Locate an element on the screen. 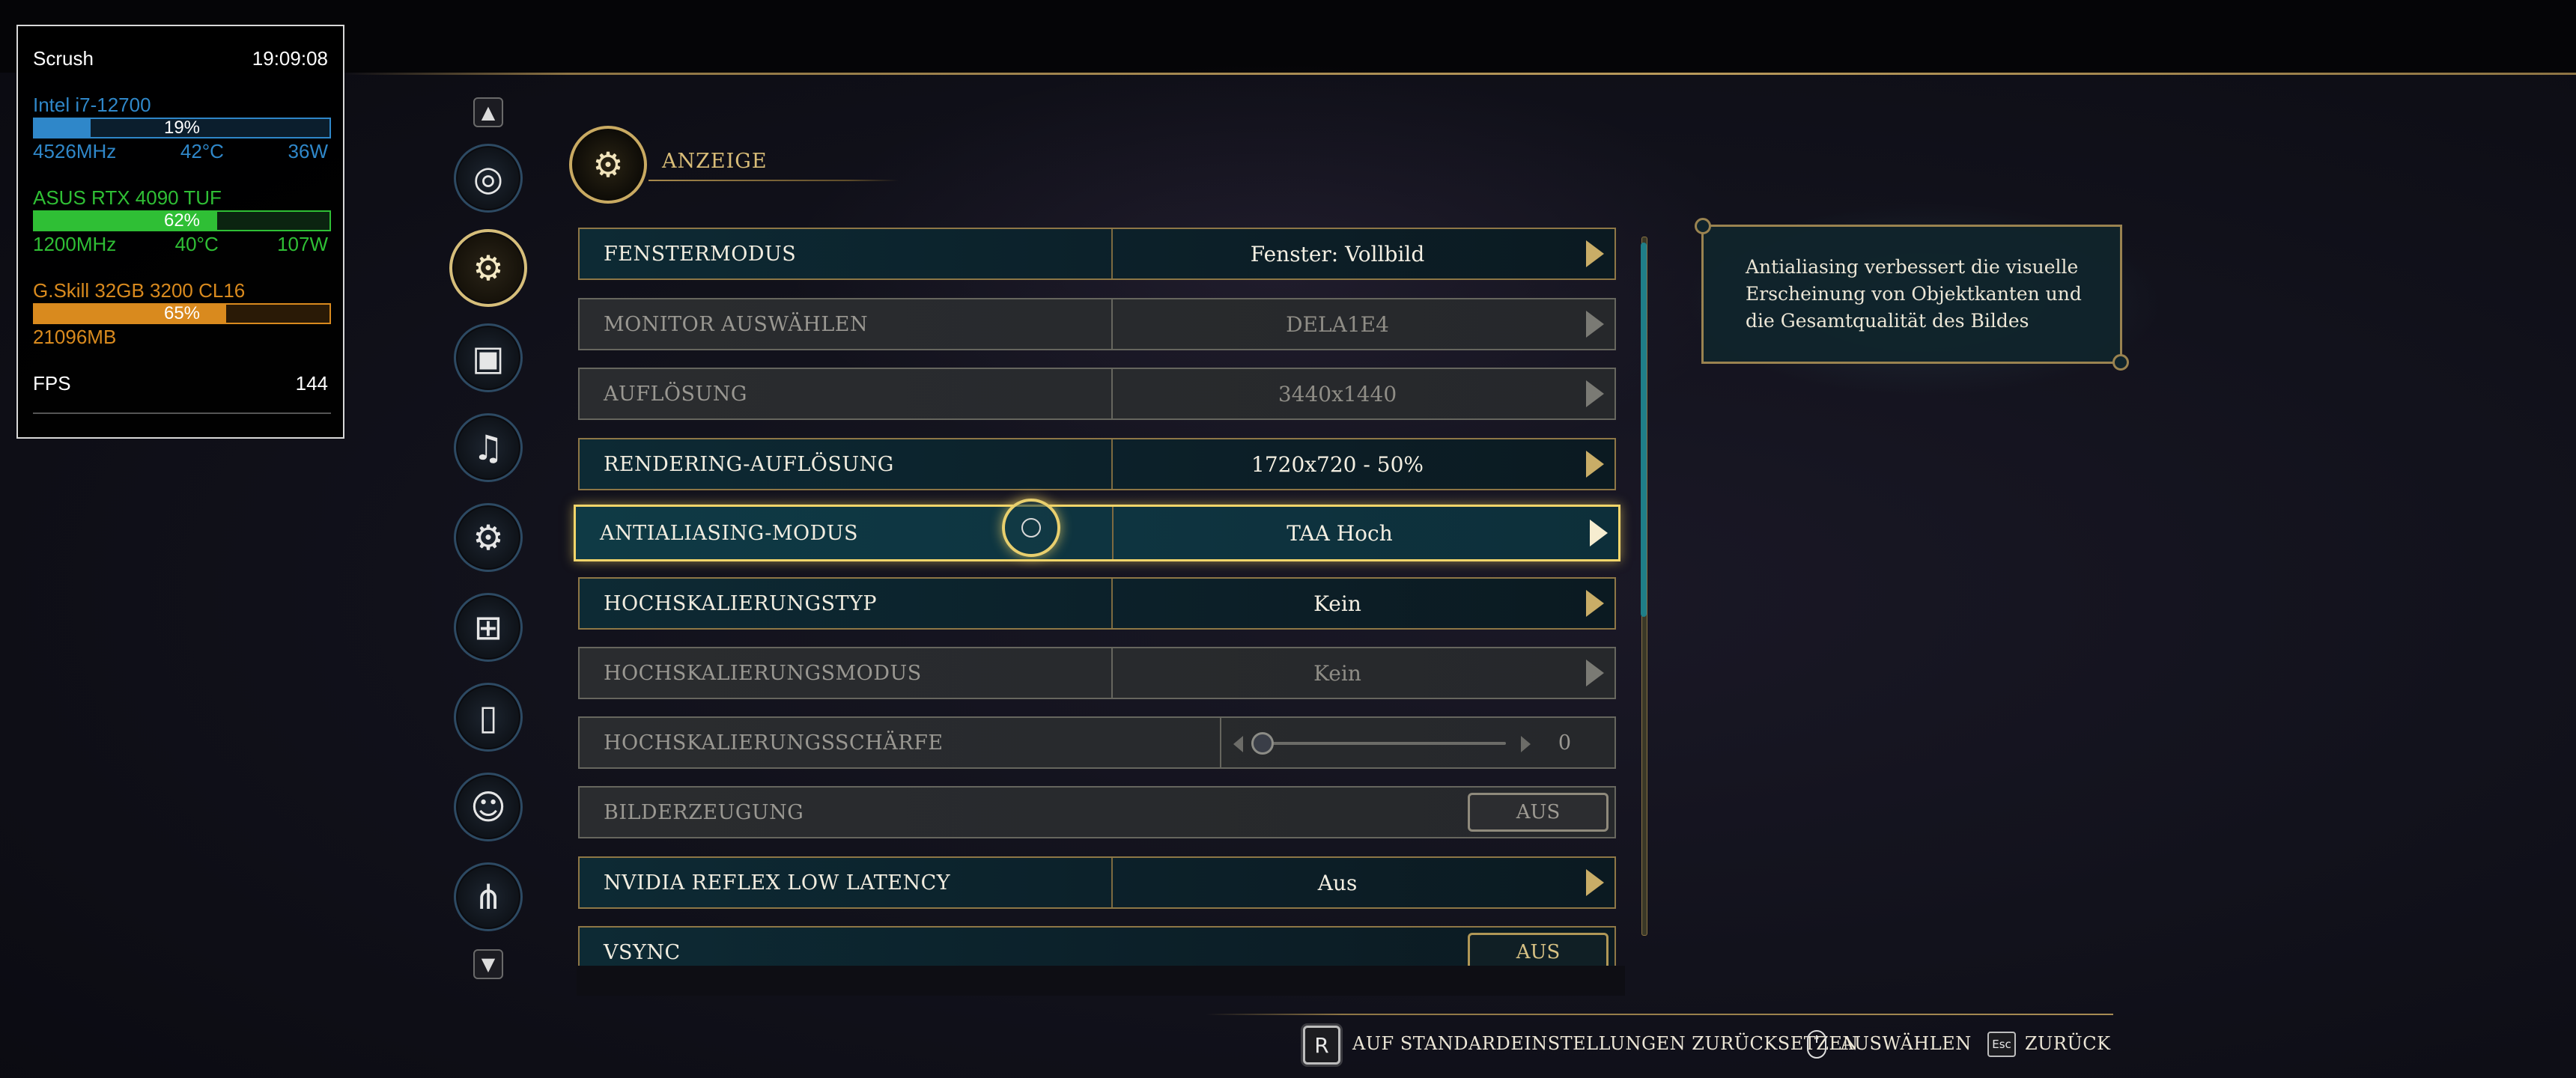 Image resolution: width=2576 pixels, height=1078 pixels. ram-name-row: G.Skill 32GB 3200 CL16 is located at coordinates (180, 290).